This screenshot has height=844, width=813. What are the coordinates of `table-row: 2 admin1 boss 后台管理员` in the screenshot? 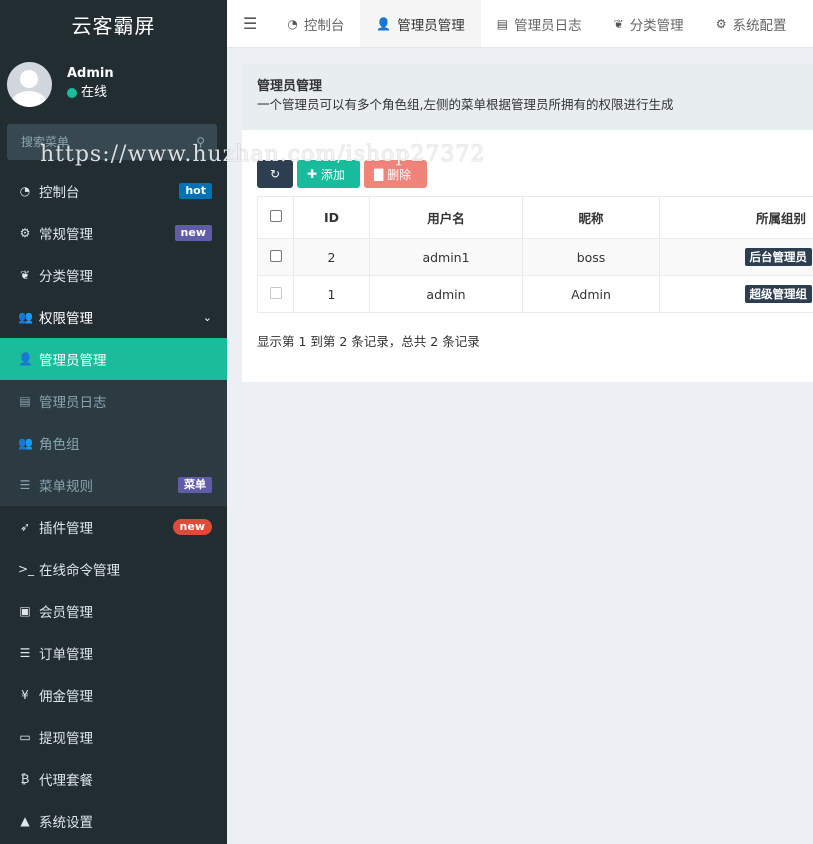 It's located at (535, 257).